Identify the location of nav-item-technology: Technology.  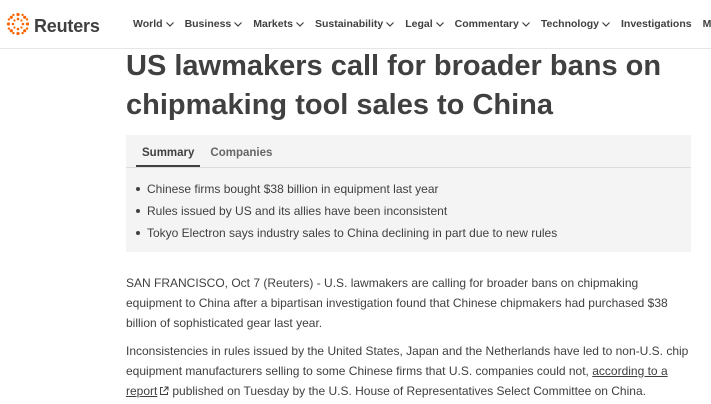
(575, 24).